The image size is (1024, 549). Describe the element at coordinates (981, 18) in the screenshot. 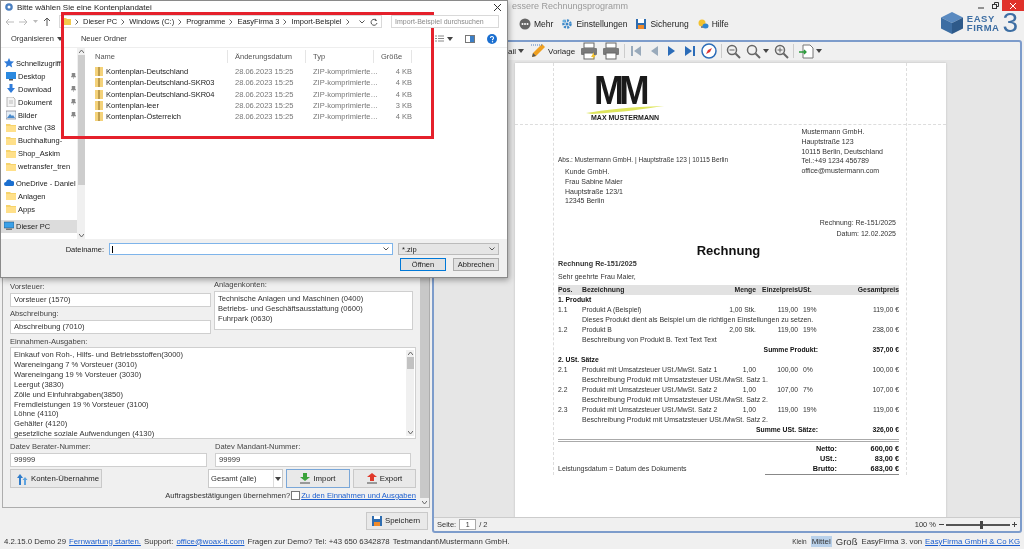

I see `logo-text: EASY` at that location.